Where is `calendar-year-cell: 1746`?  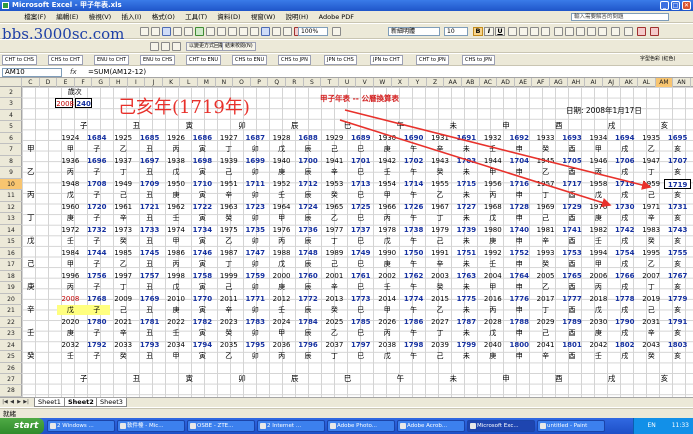
calendar-year-cell: 1746 is located at coordinates (202, 253).